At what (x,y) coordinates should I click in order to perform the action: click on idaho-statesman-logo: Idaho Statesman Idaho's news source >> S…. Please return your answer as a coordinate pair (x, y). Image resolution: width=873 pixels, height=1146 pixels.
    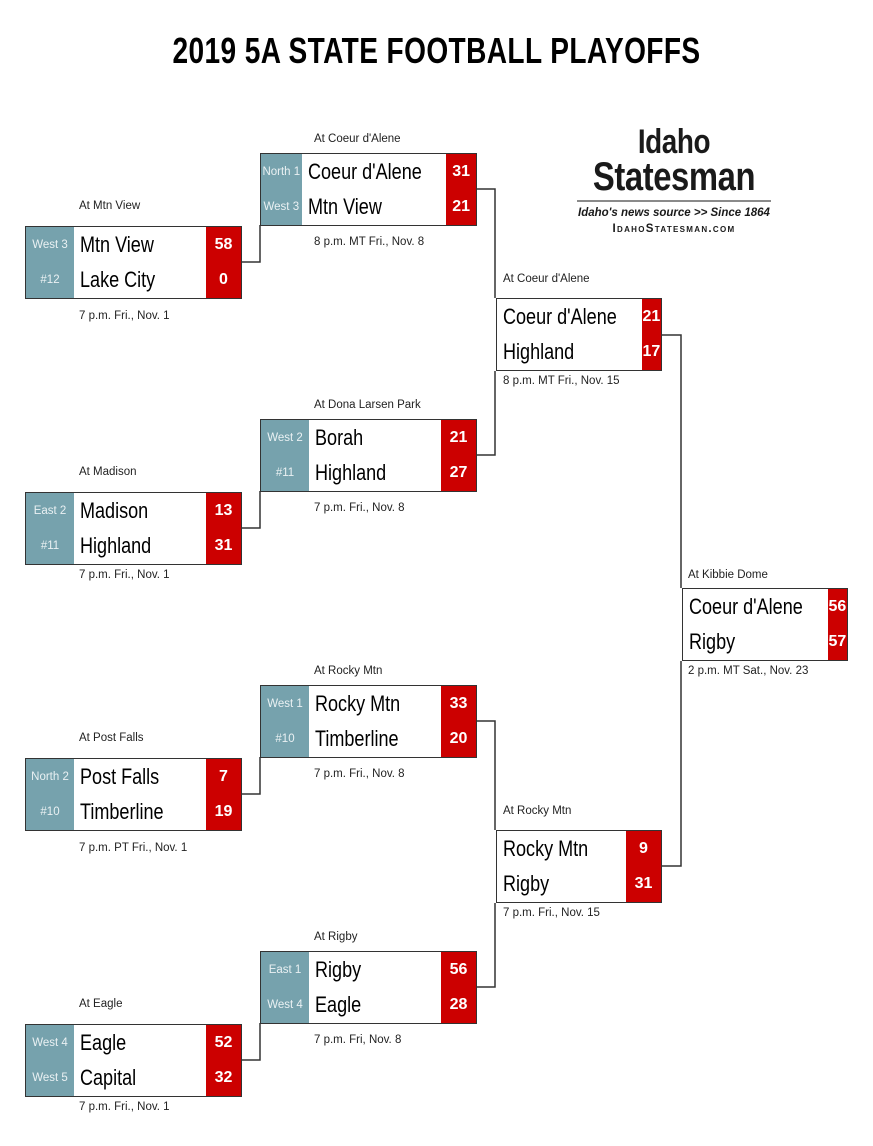
    Looking at the image, I should click on (674, 179).